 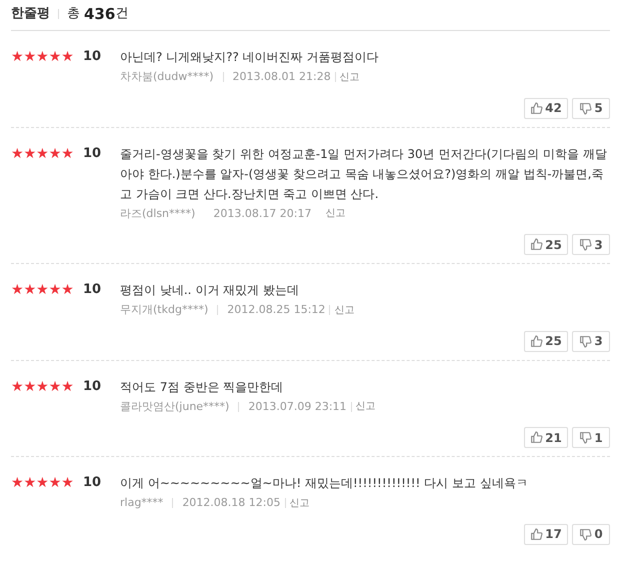 What do you see at coordinates (324, 483) in the screenshot?
I see `review-text: 이게 어~~~~~~~~~얼~마나! 재밌는데!!!!!!!!!!!!!! 다시 보고 싶네욕ㅋ` at bounding box center [324, 483].